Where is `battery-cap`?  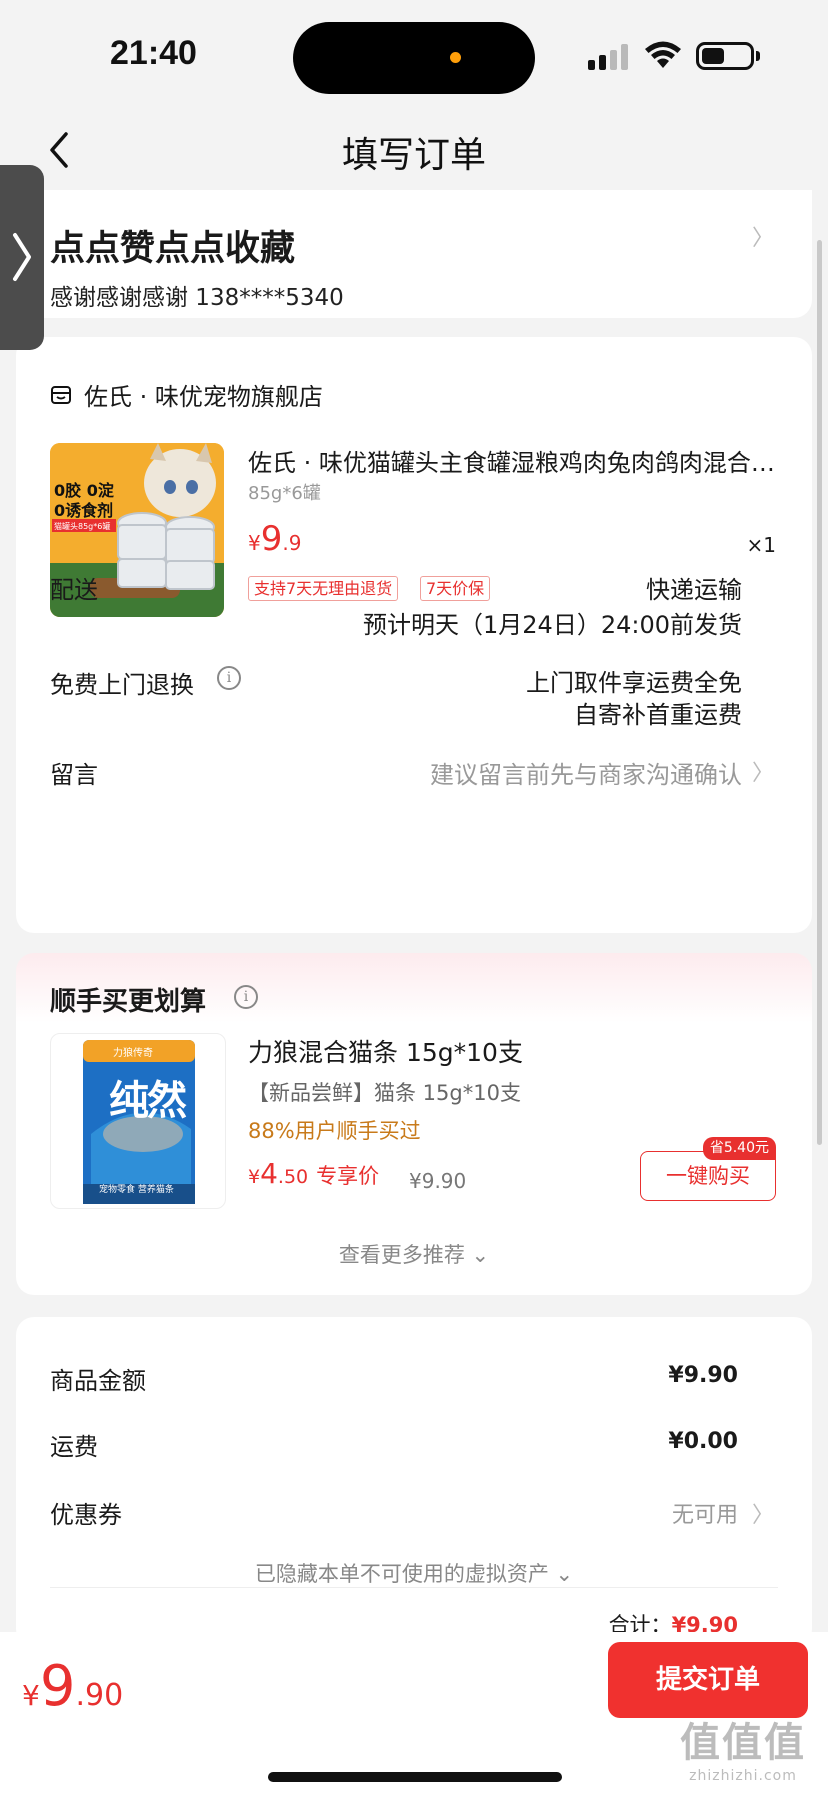
battery-cap is located at coordinates (758, 56).